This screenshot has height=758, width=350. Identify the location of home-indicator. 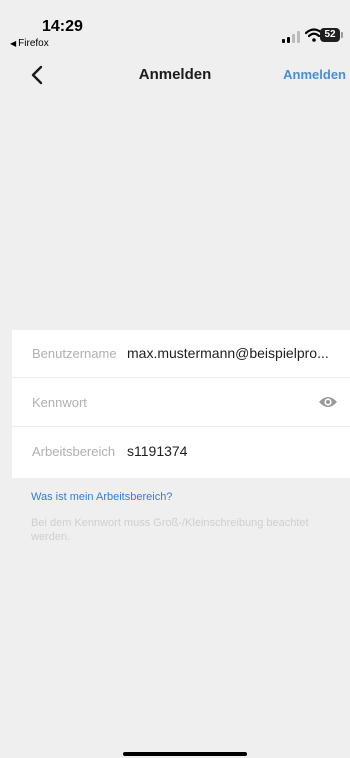
(185, 754).